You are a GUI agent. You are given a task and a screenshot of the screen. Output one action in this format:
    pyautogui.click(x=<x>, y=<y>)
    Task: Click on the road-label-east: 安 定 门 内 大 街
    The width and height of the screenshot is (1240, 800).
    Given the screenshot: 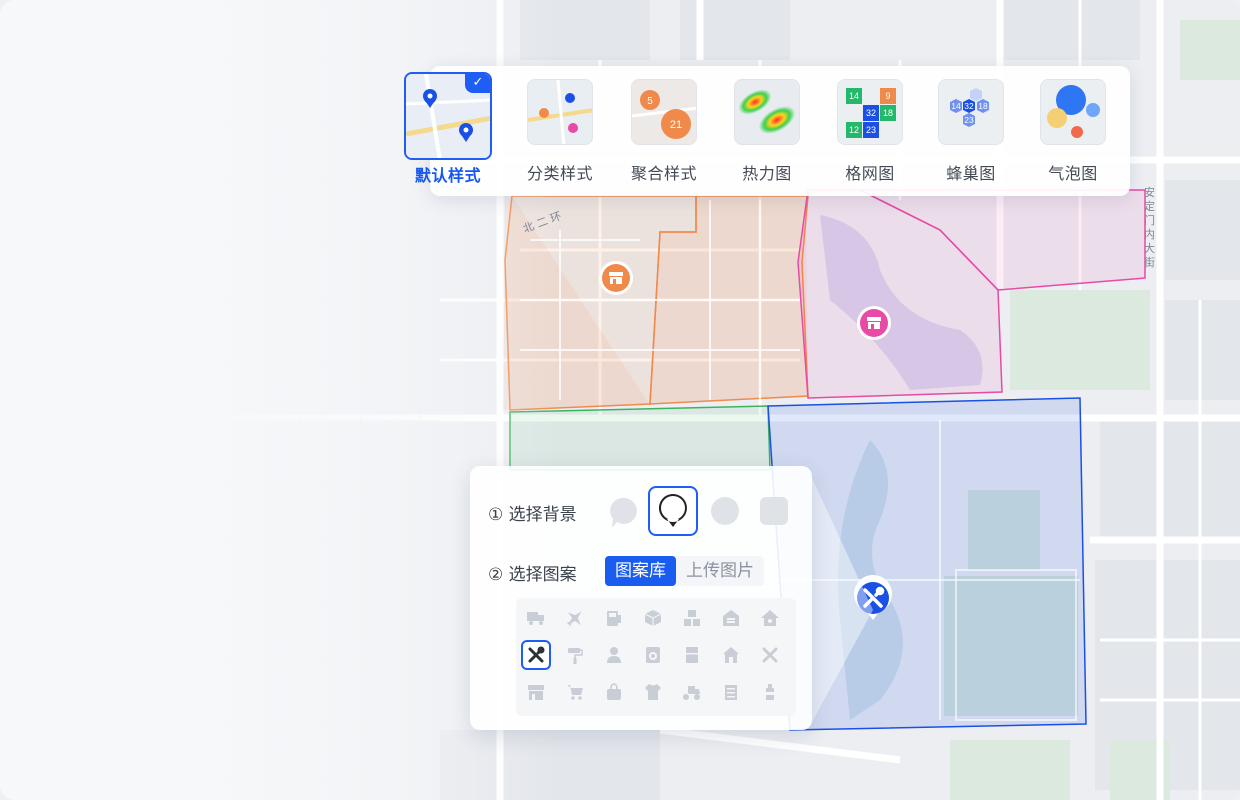 What is the action you would take?
    pyautogui.click(x=1149, y=227)
    